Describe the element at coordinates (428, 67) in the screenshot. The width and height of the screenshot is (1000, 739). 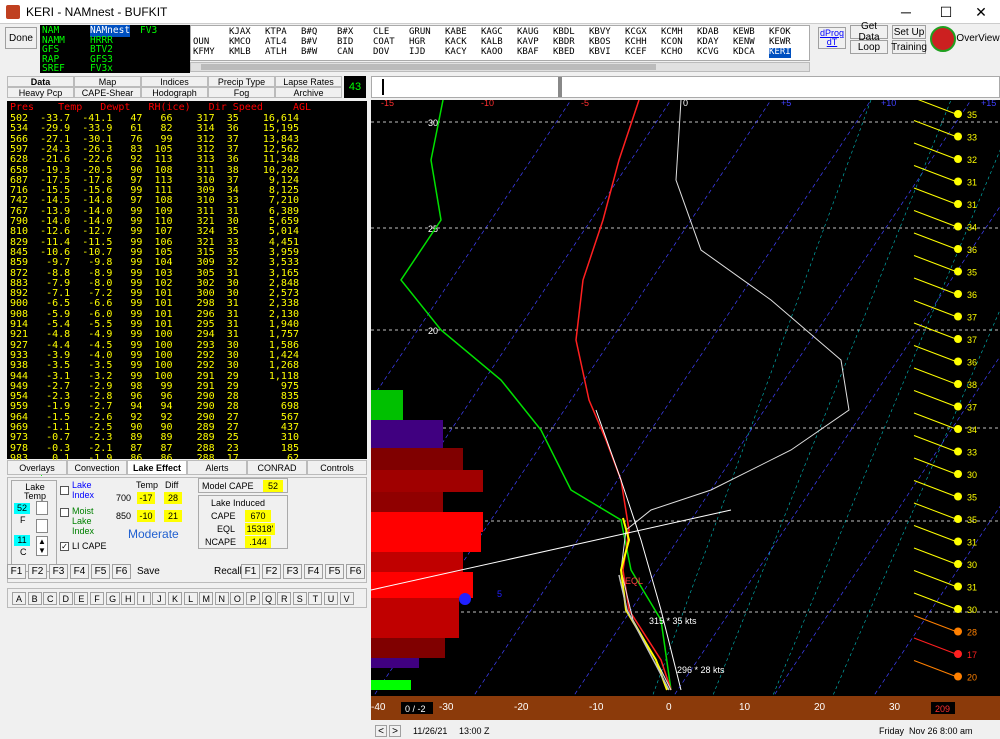
I see `scrollbar-thumb` at that location.